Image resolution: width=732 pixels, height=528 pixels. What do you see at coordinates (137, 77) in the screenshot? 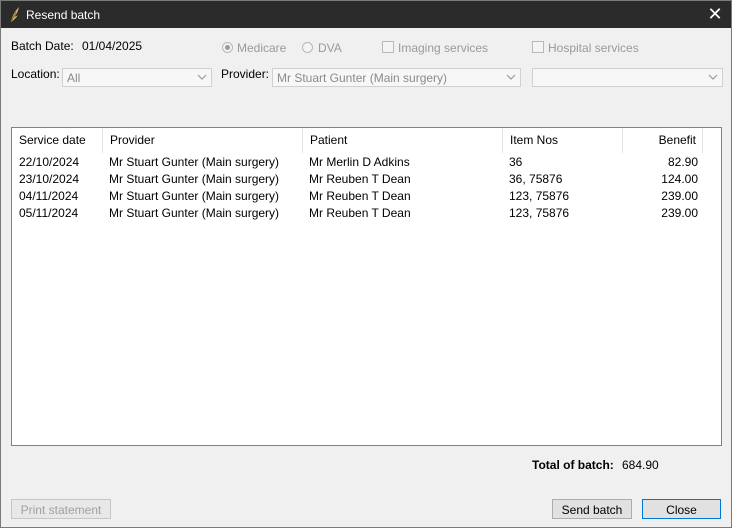
I see `location-dropdown: All` at bounding box center [137, 77].